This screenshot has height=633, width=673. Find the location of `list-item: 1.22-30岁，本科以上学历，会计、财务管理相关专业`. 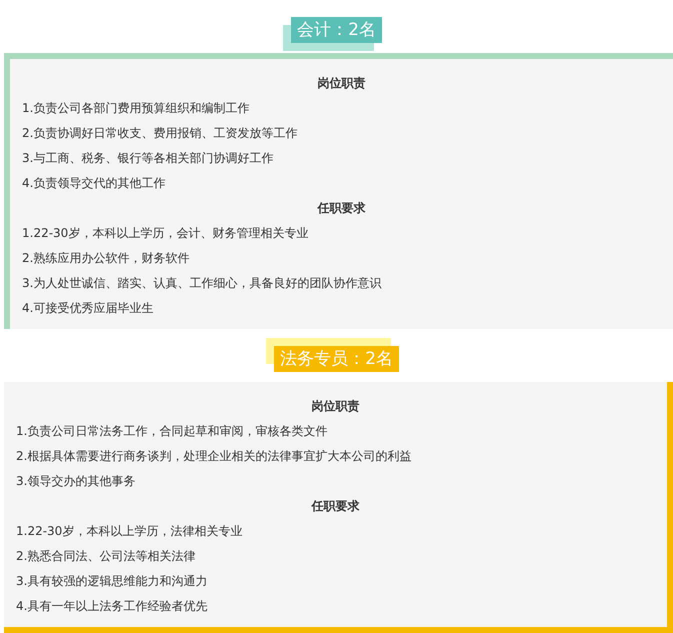

list-item: 1.22-30岁，本科以上学历，会计、财务管理相关专业 is located at coordinates (164, 233).